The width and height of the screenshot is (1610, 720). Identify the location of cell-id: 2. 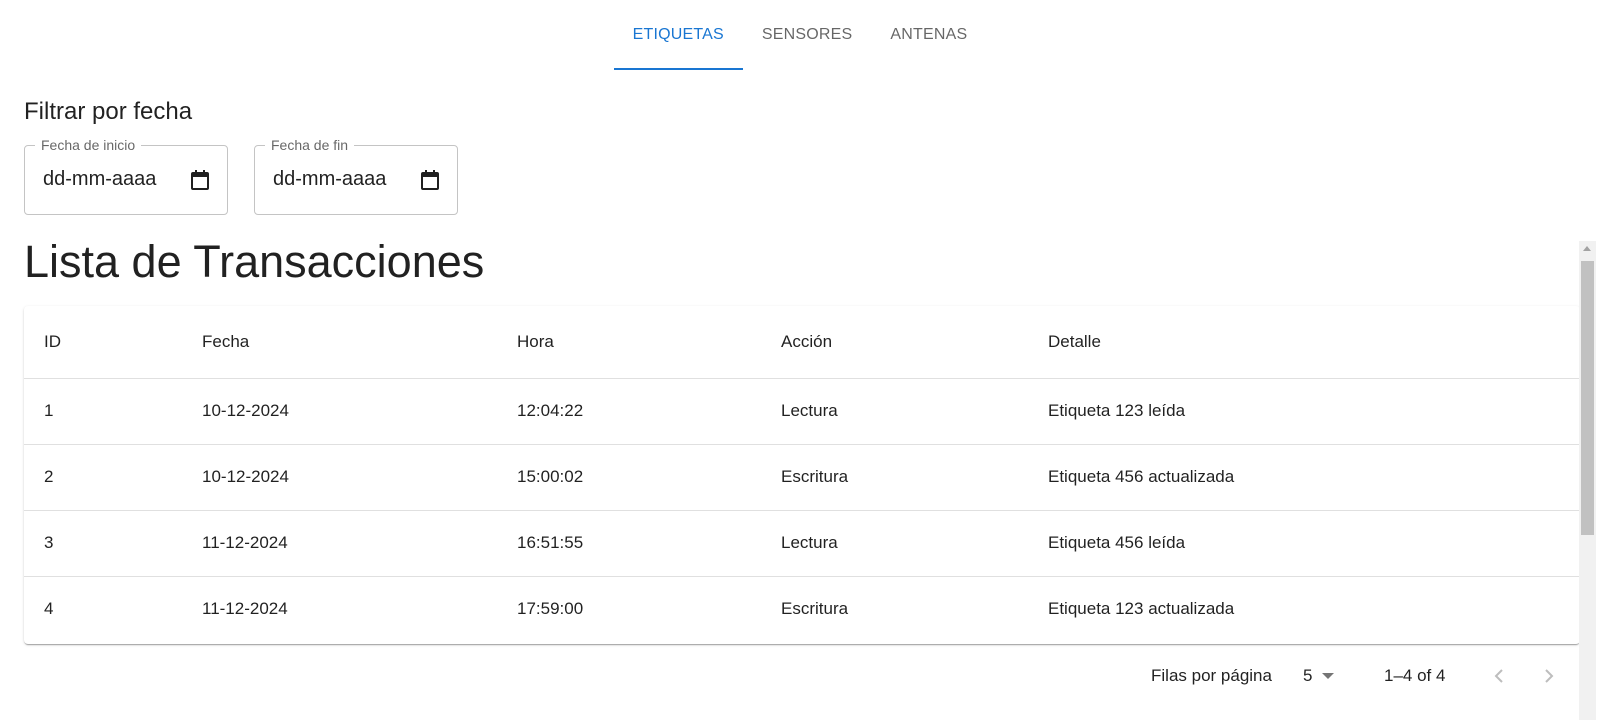
(103, 477).